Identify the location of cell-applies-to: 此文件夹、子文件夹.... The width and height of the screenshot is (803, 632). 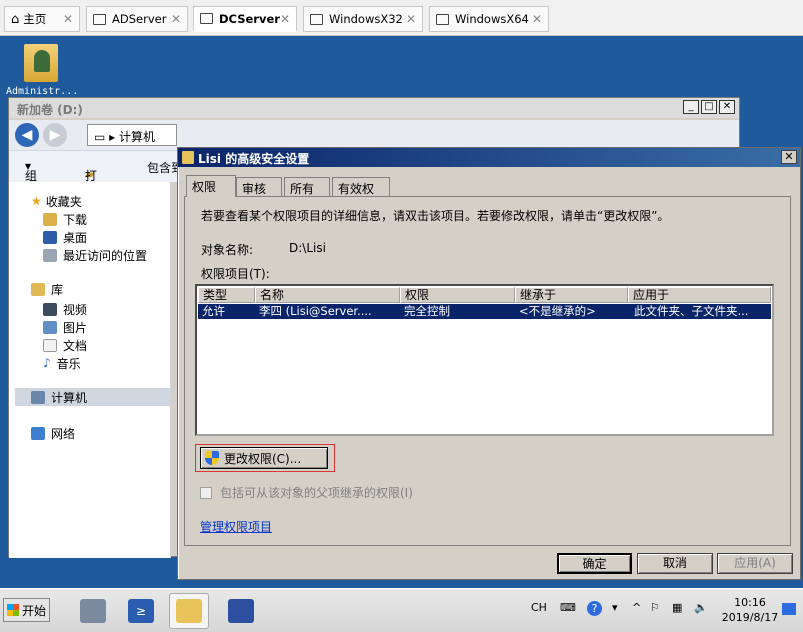
(691, 311).